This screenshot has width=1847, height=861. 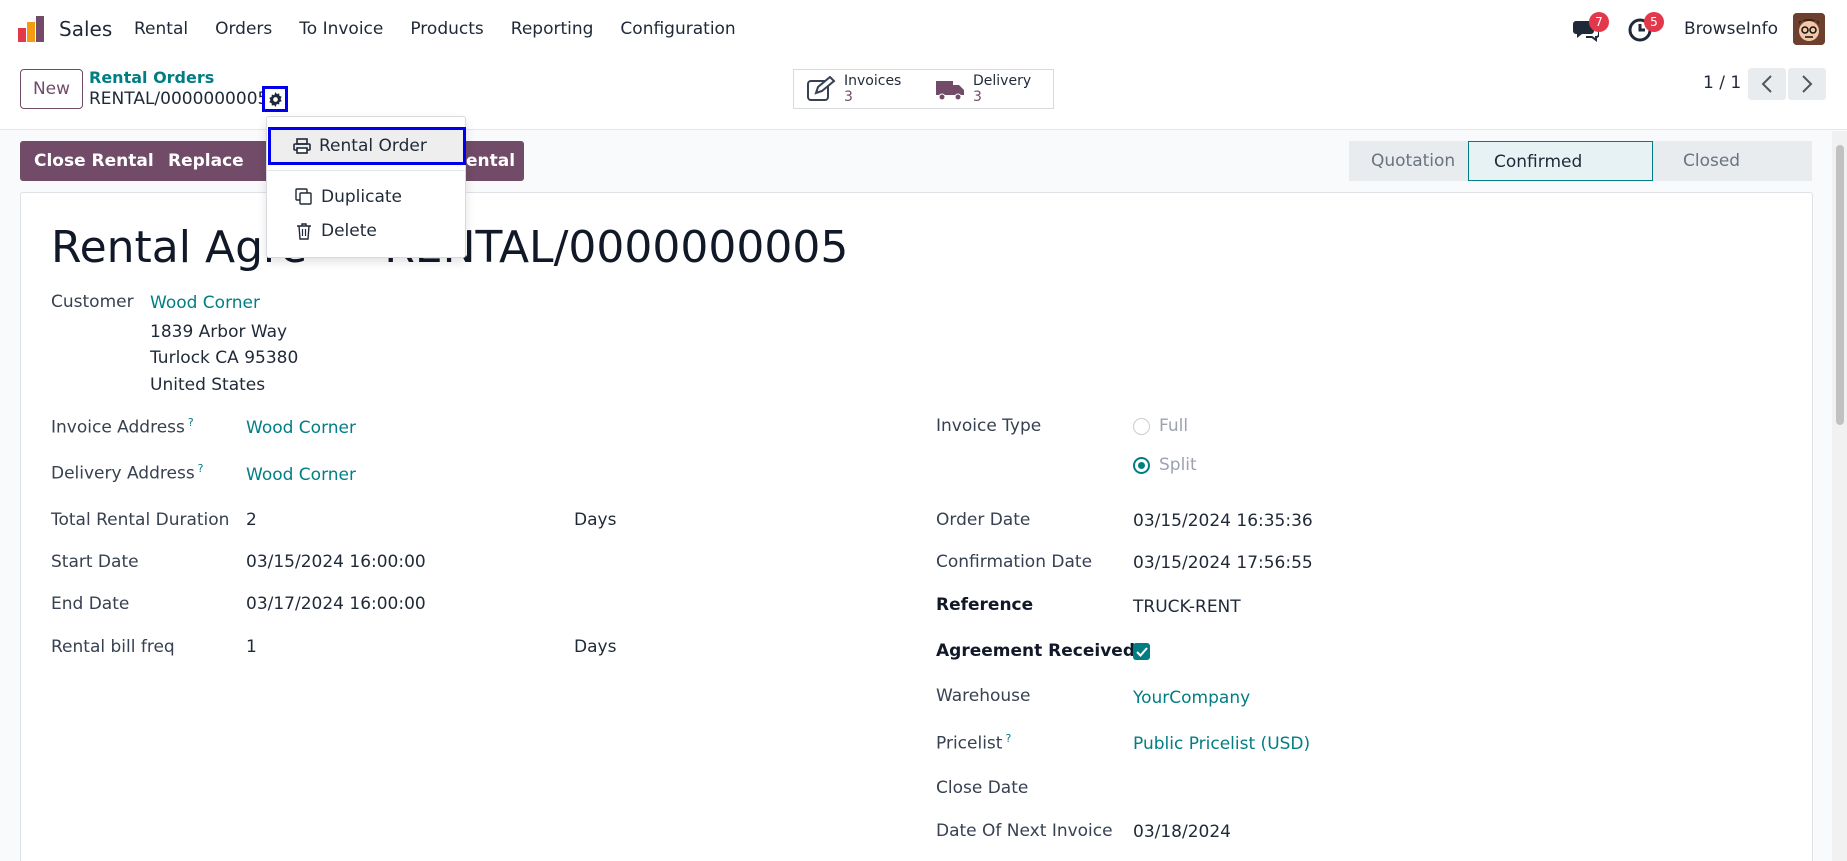 What do you see at coordinates (1173, 426) in the screenshot?
I see `invoice-type-full-label: Full` at bounding box center [1173, 426].